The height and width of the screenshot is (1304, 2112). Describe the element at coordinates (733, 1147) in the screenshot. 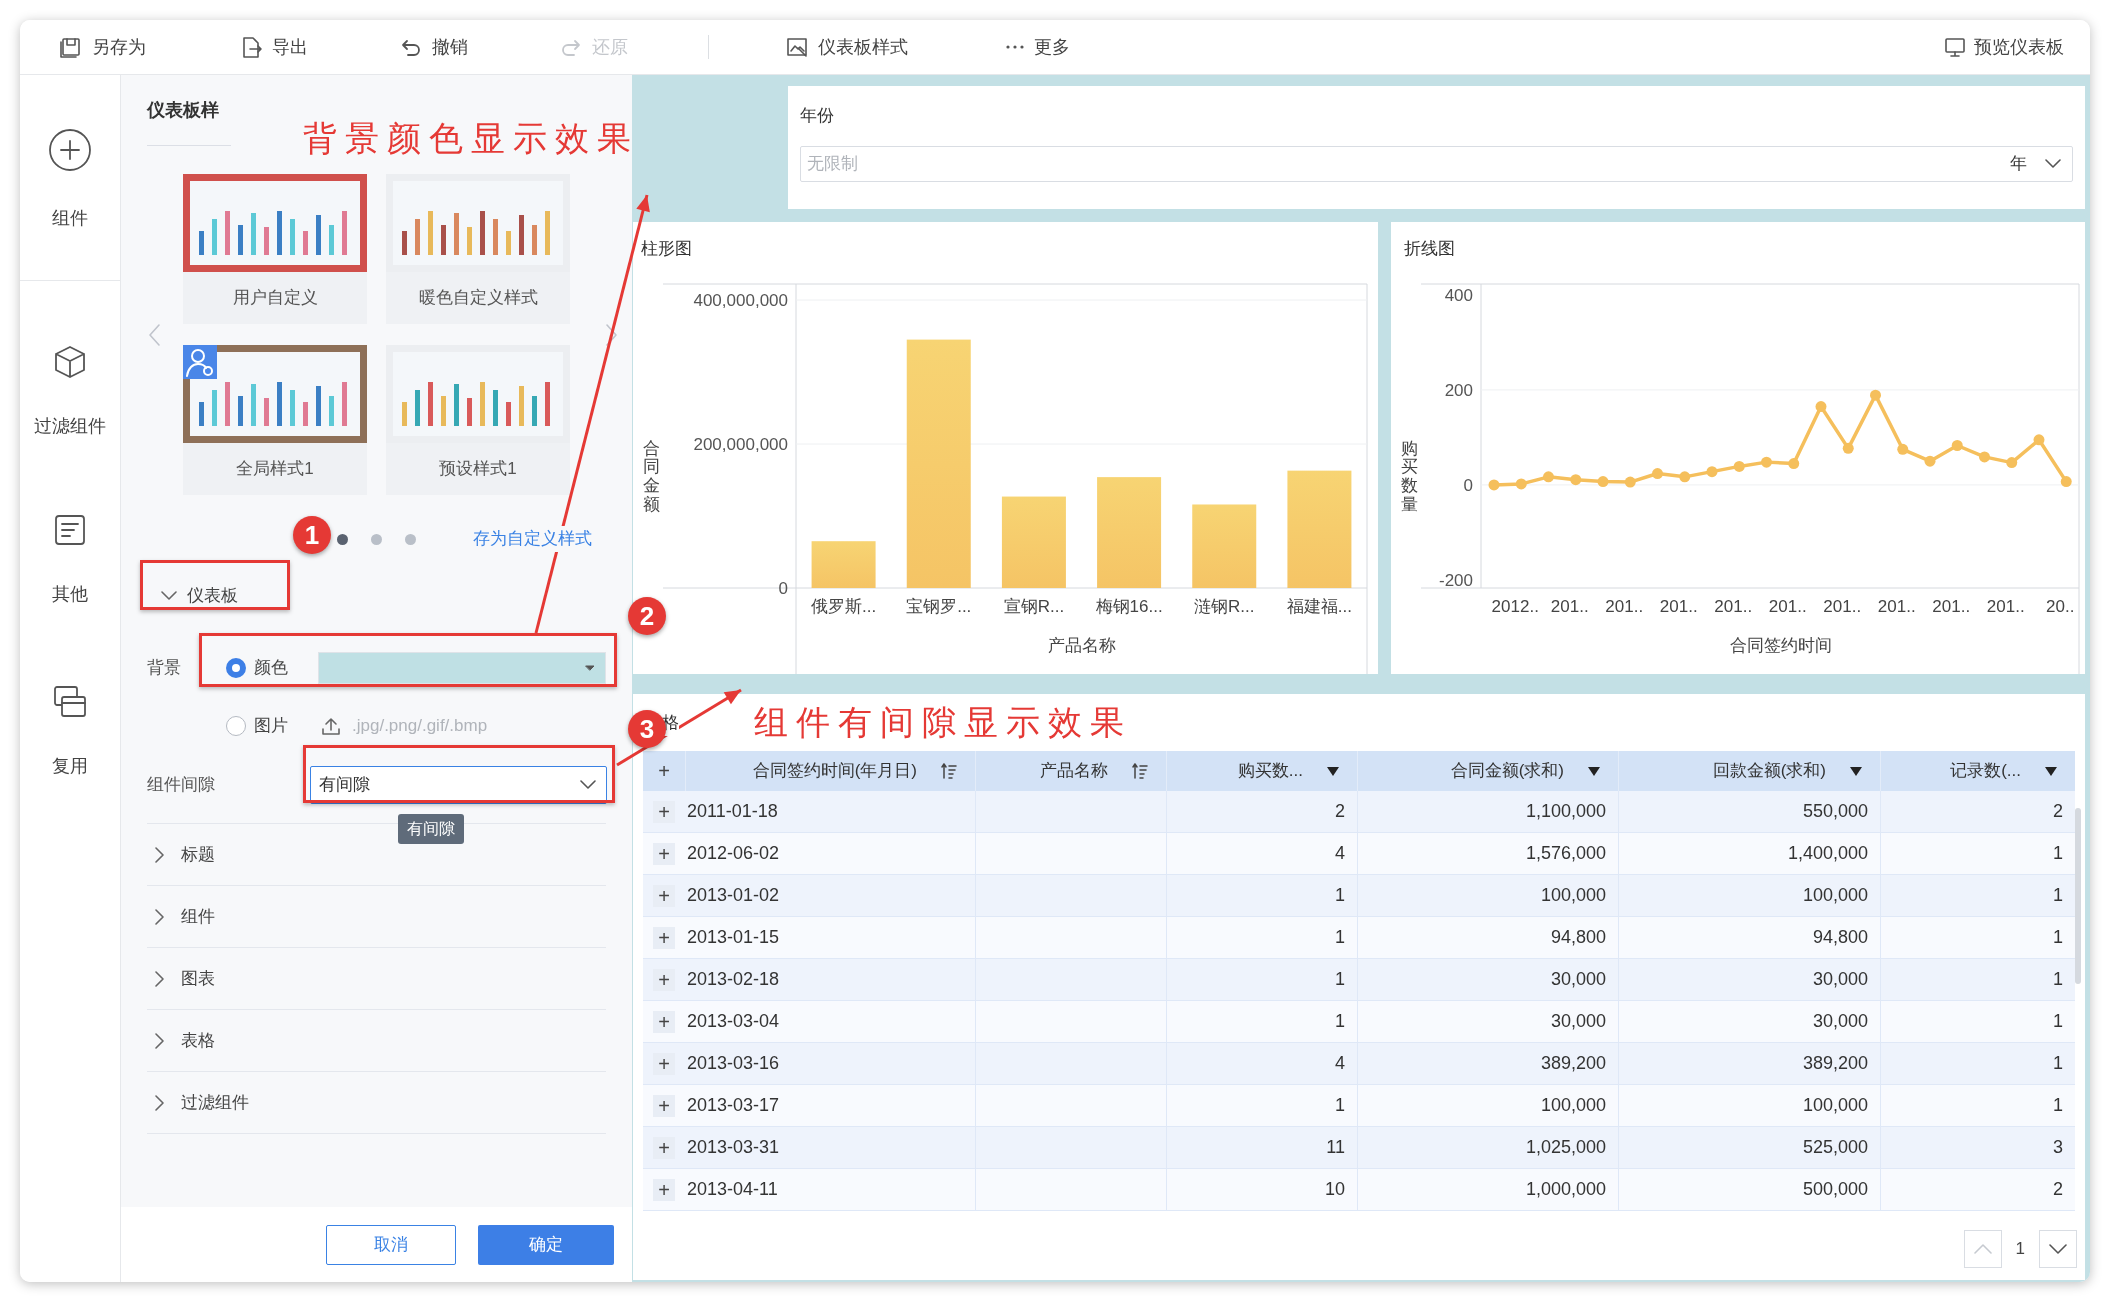

I see `table-cell-text: 2013-03-31` at that location.